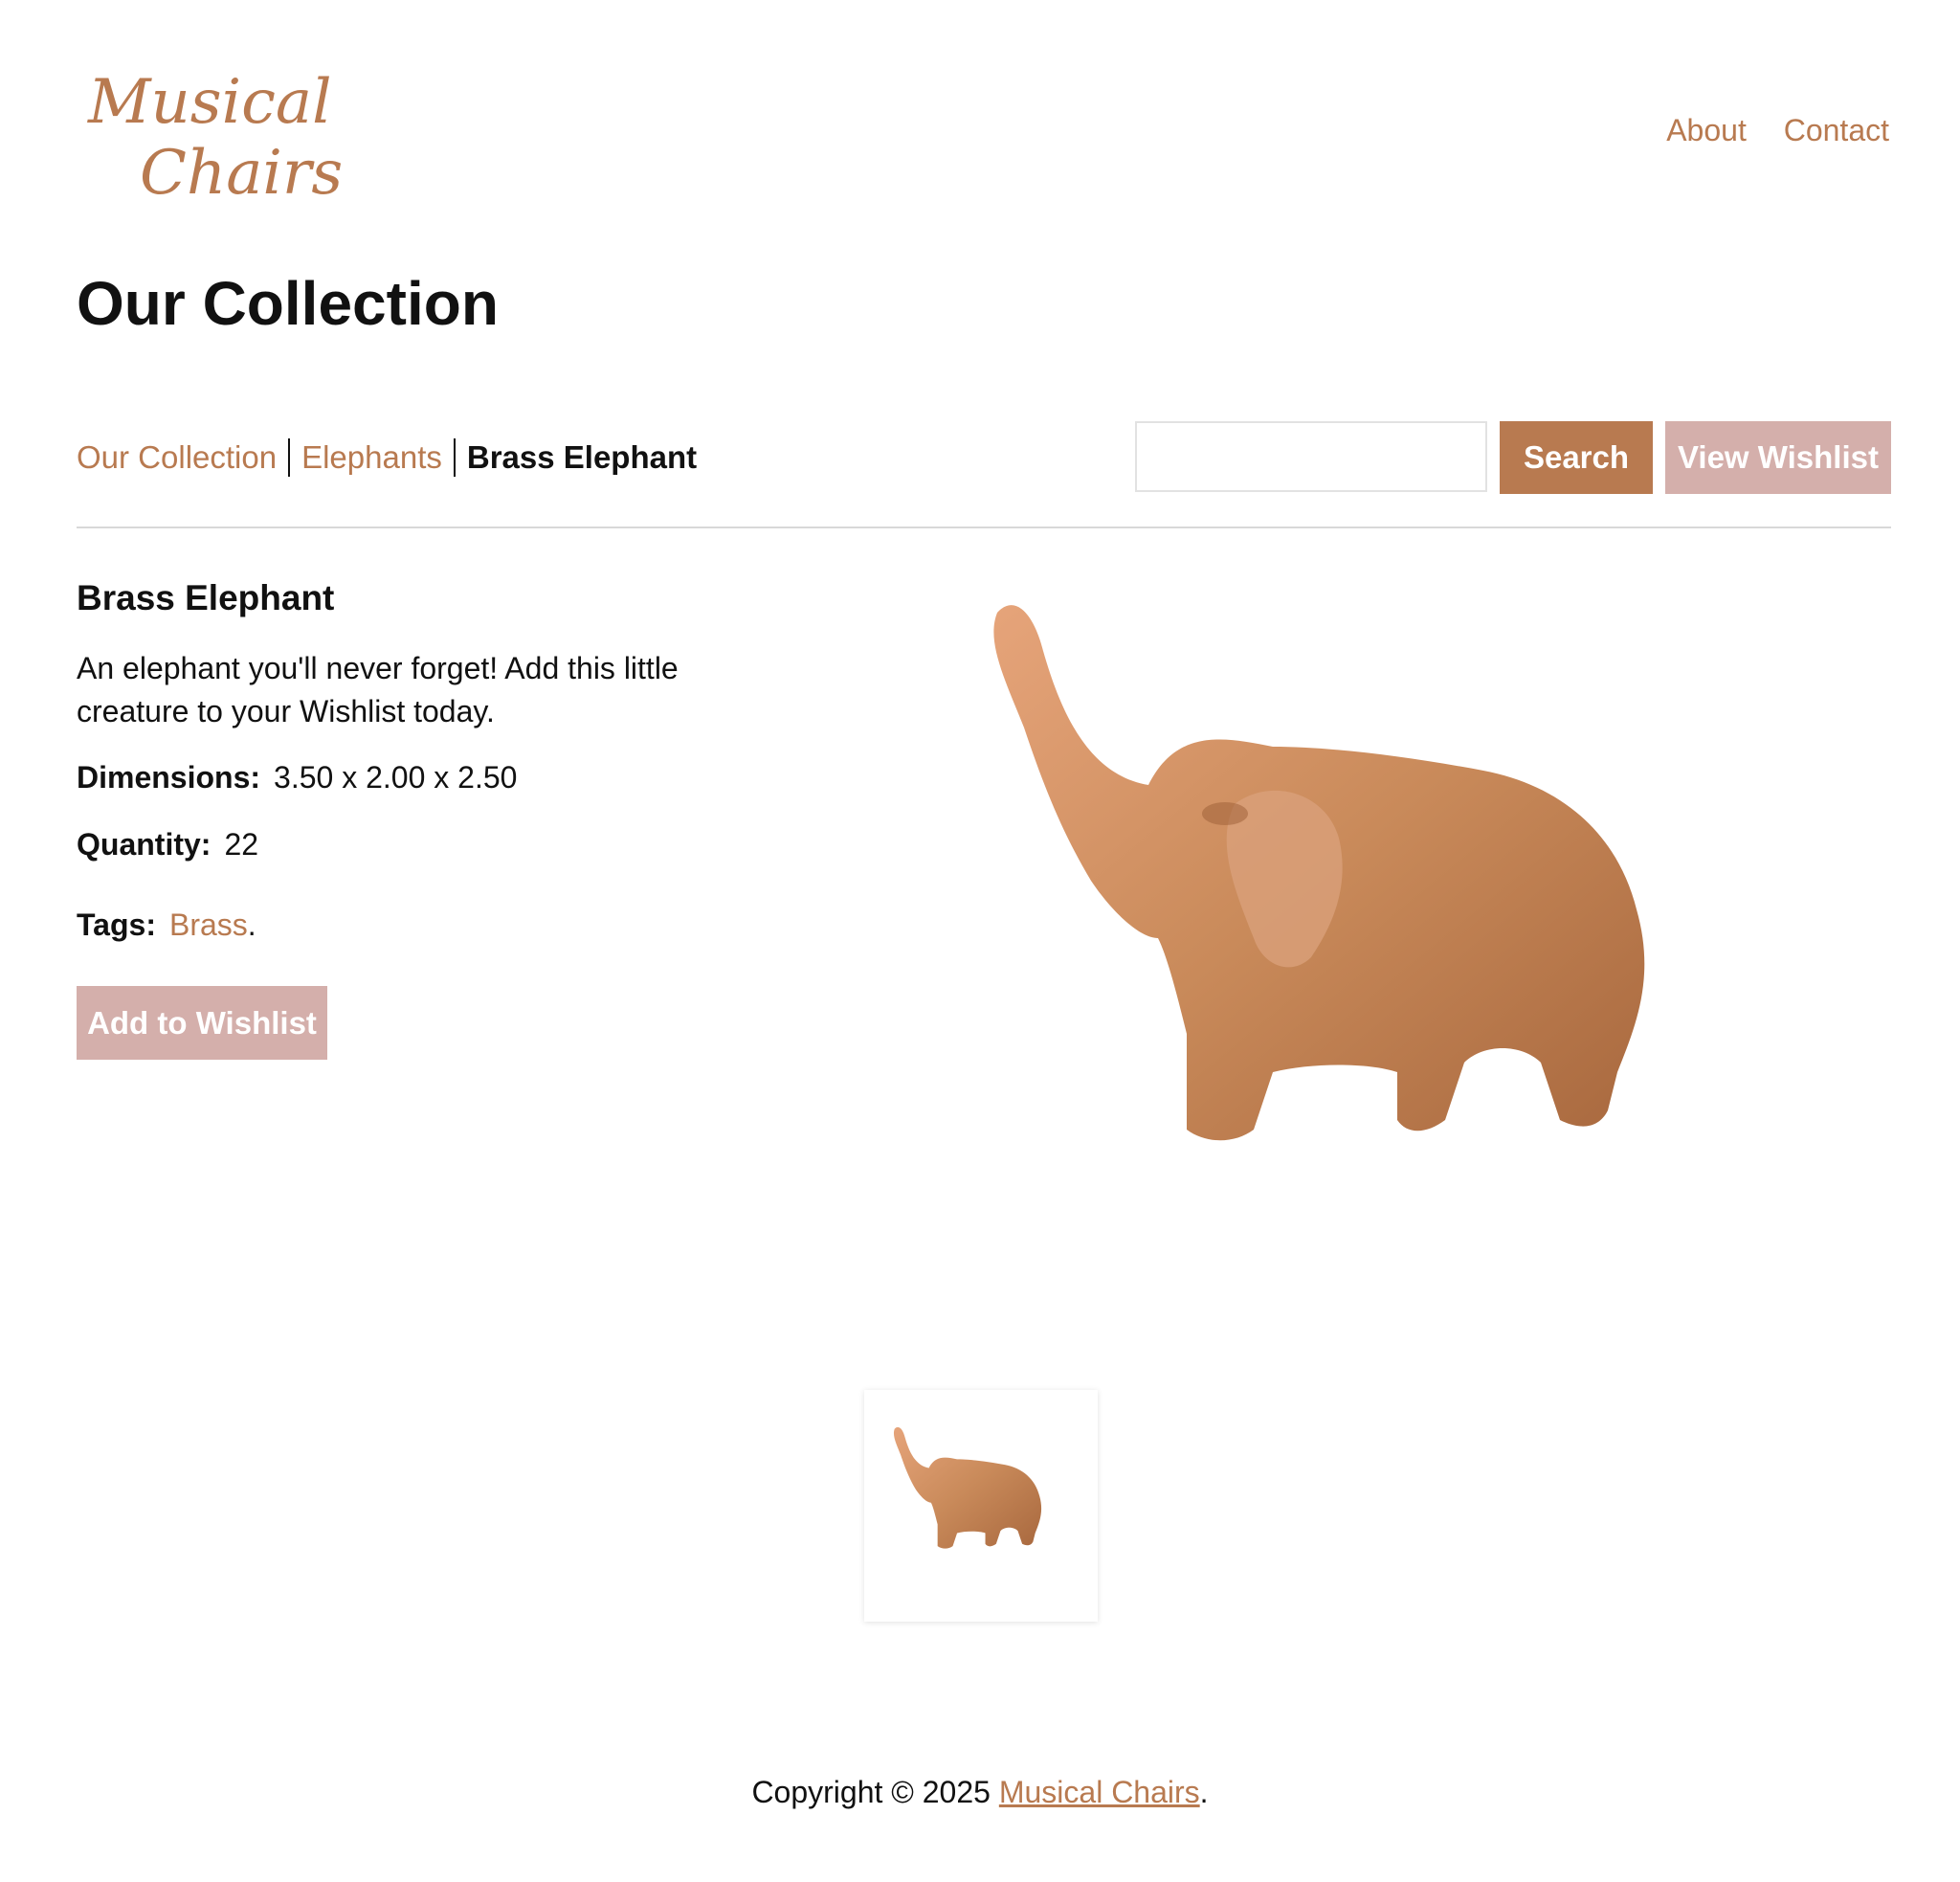  I want to click on product-name: Brass Elephant, so click(206, 597).